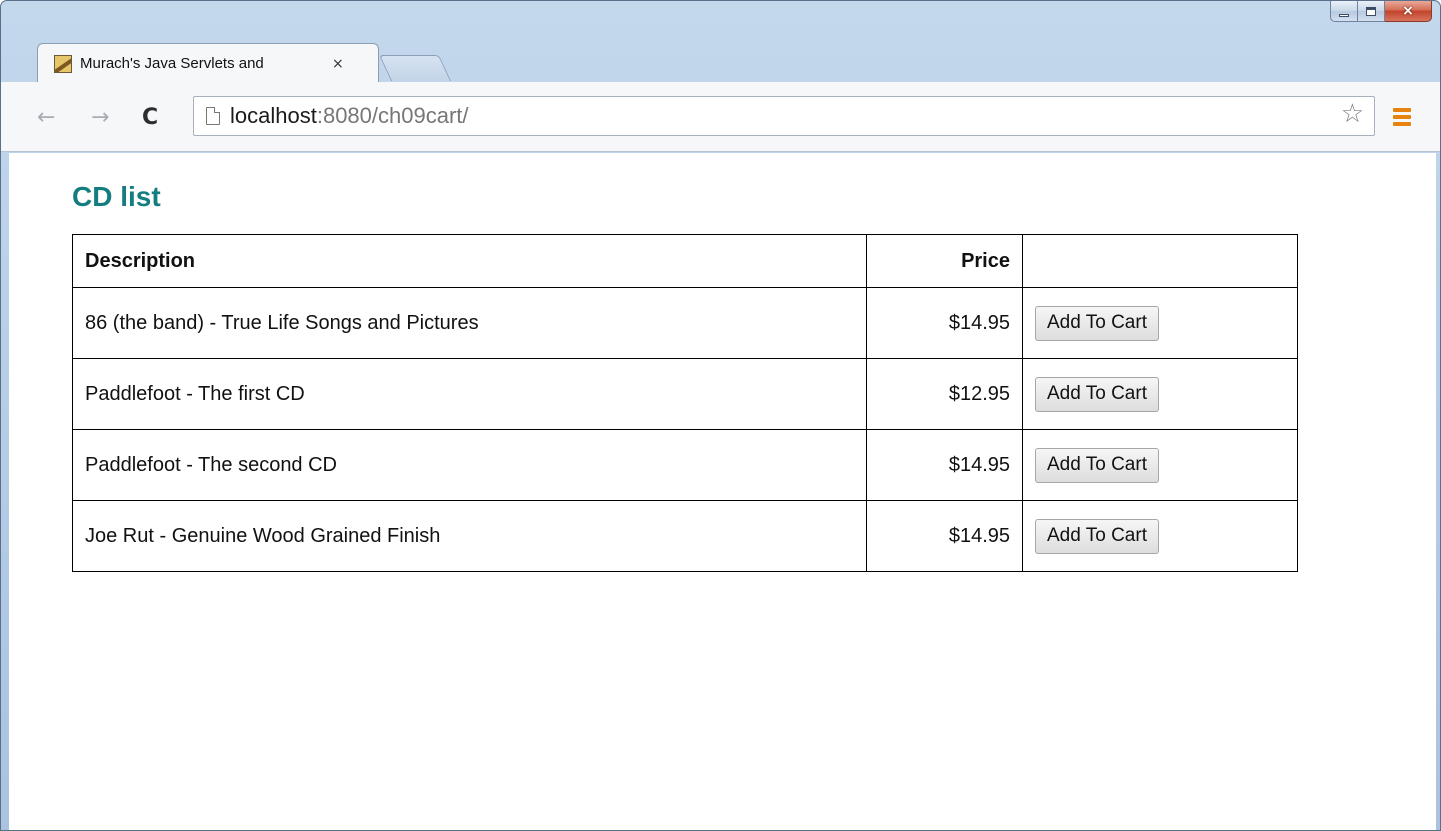 This screenshot has height=831, width=1441. Describe the element at coordinates (116, 196) in the screenshot. I see `page-title: CD list` at that location.